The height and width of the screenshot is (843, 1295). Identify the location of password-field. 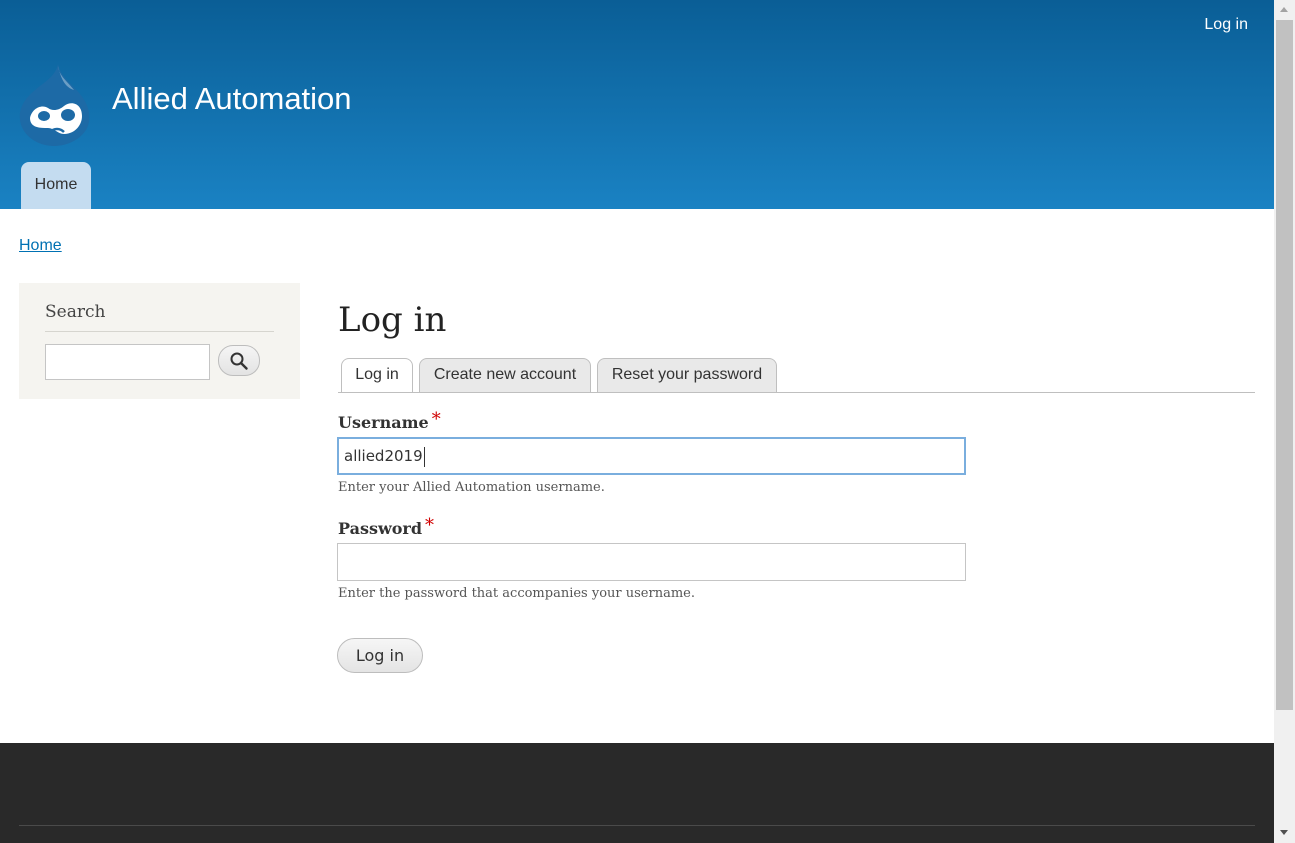
(651, 562).